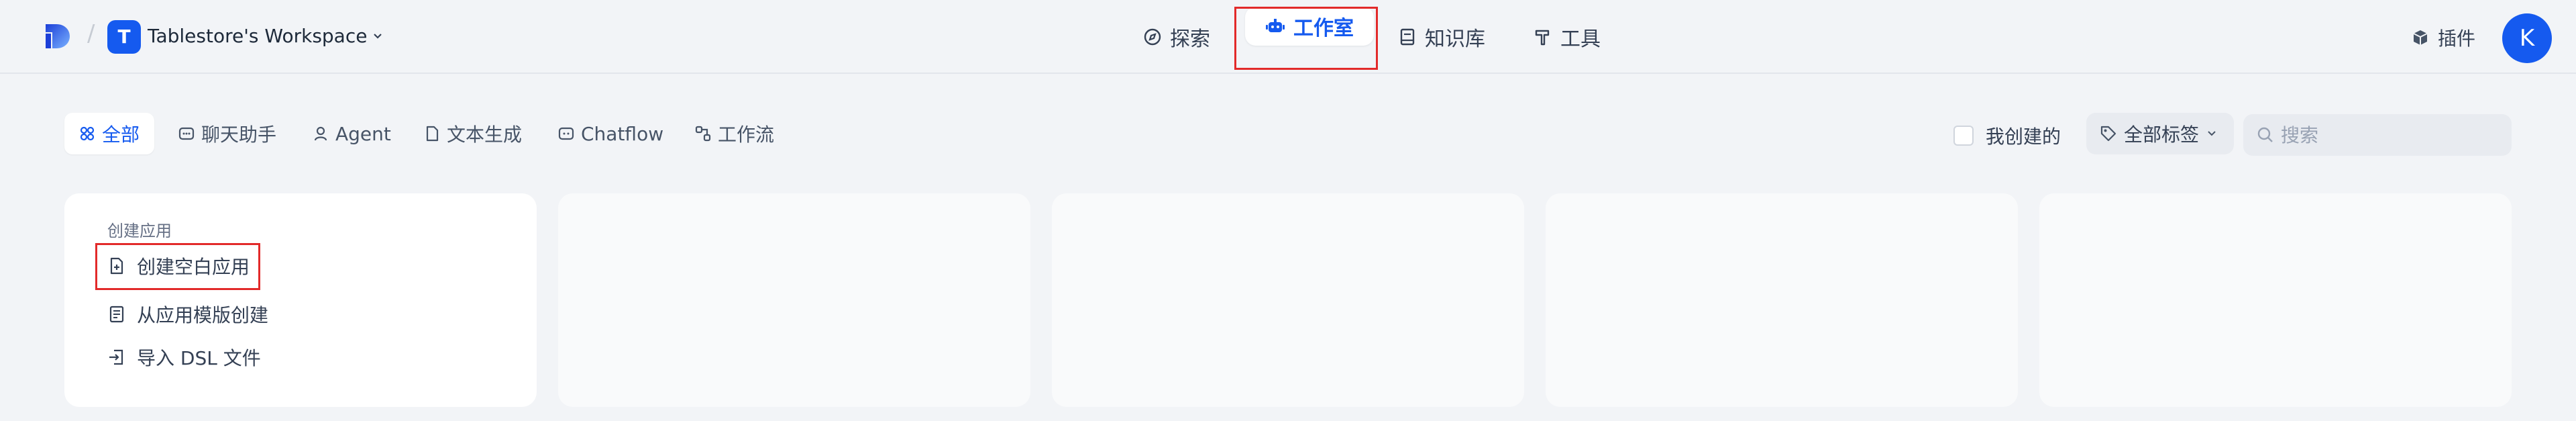 The height and width of the screenshot is (421, 2576). What do you see at coordinates (2265, 135) in the screenshot?
I see `search-icon` at bounding box center [2265, 135].